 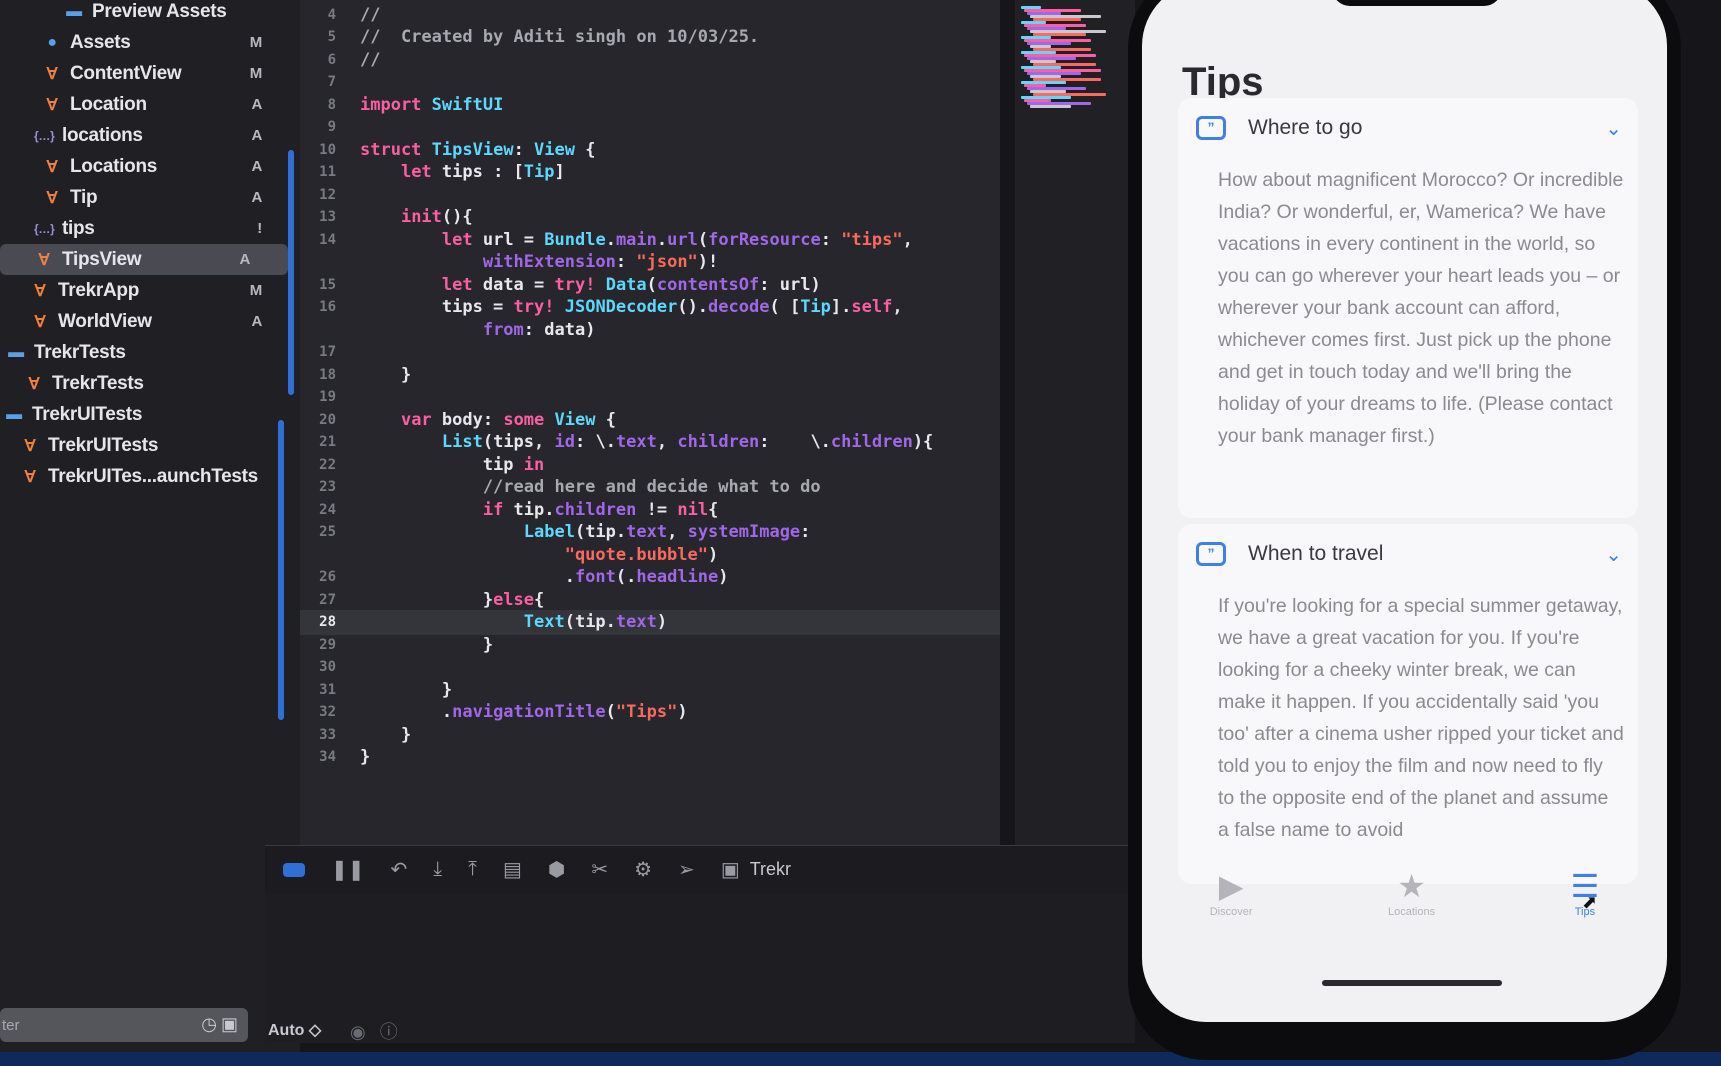 What do you see at coordinates (650, 644) in the screenshot?
I see `code-line: 29 }` at bounding box center [650, 644].